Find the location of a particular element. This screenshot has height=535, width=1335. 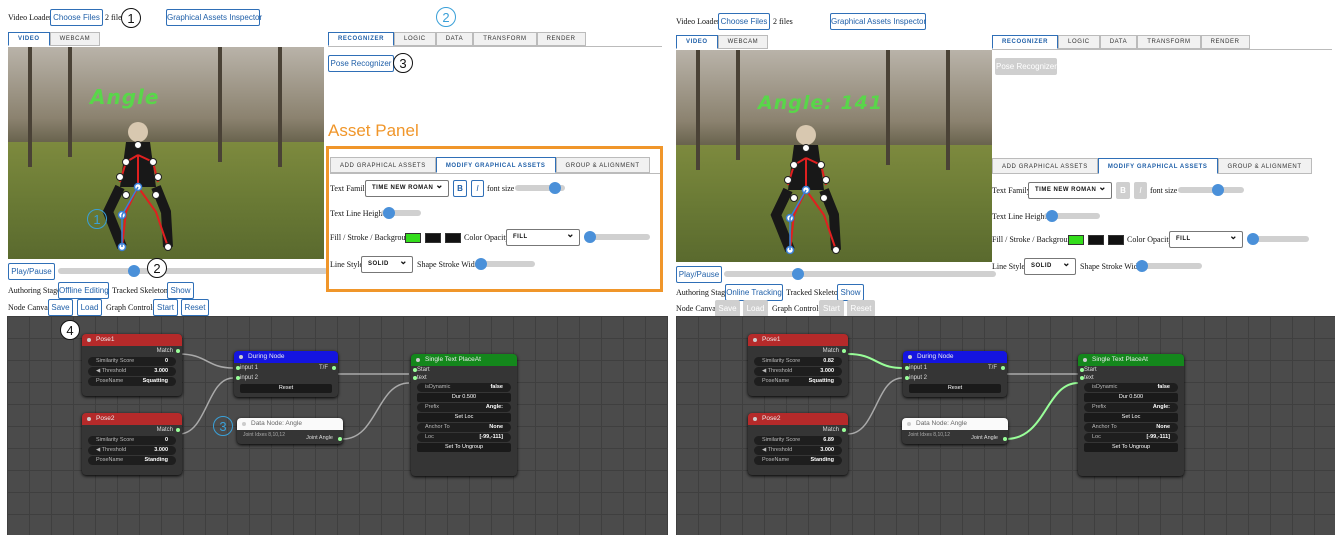

stage-mode-button: Offline Editing is located at coordinates (83, 290).